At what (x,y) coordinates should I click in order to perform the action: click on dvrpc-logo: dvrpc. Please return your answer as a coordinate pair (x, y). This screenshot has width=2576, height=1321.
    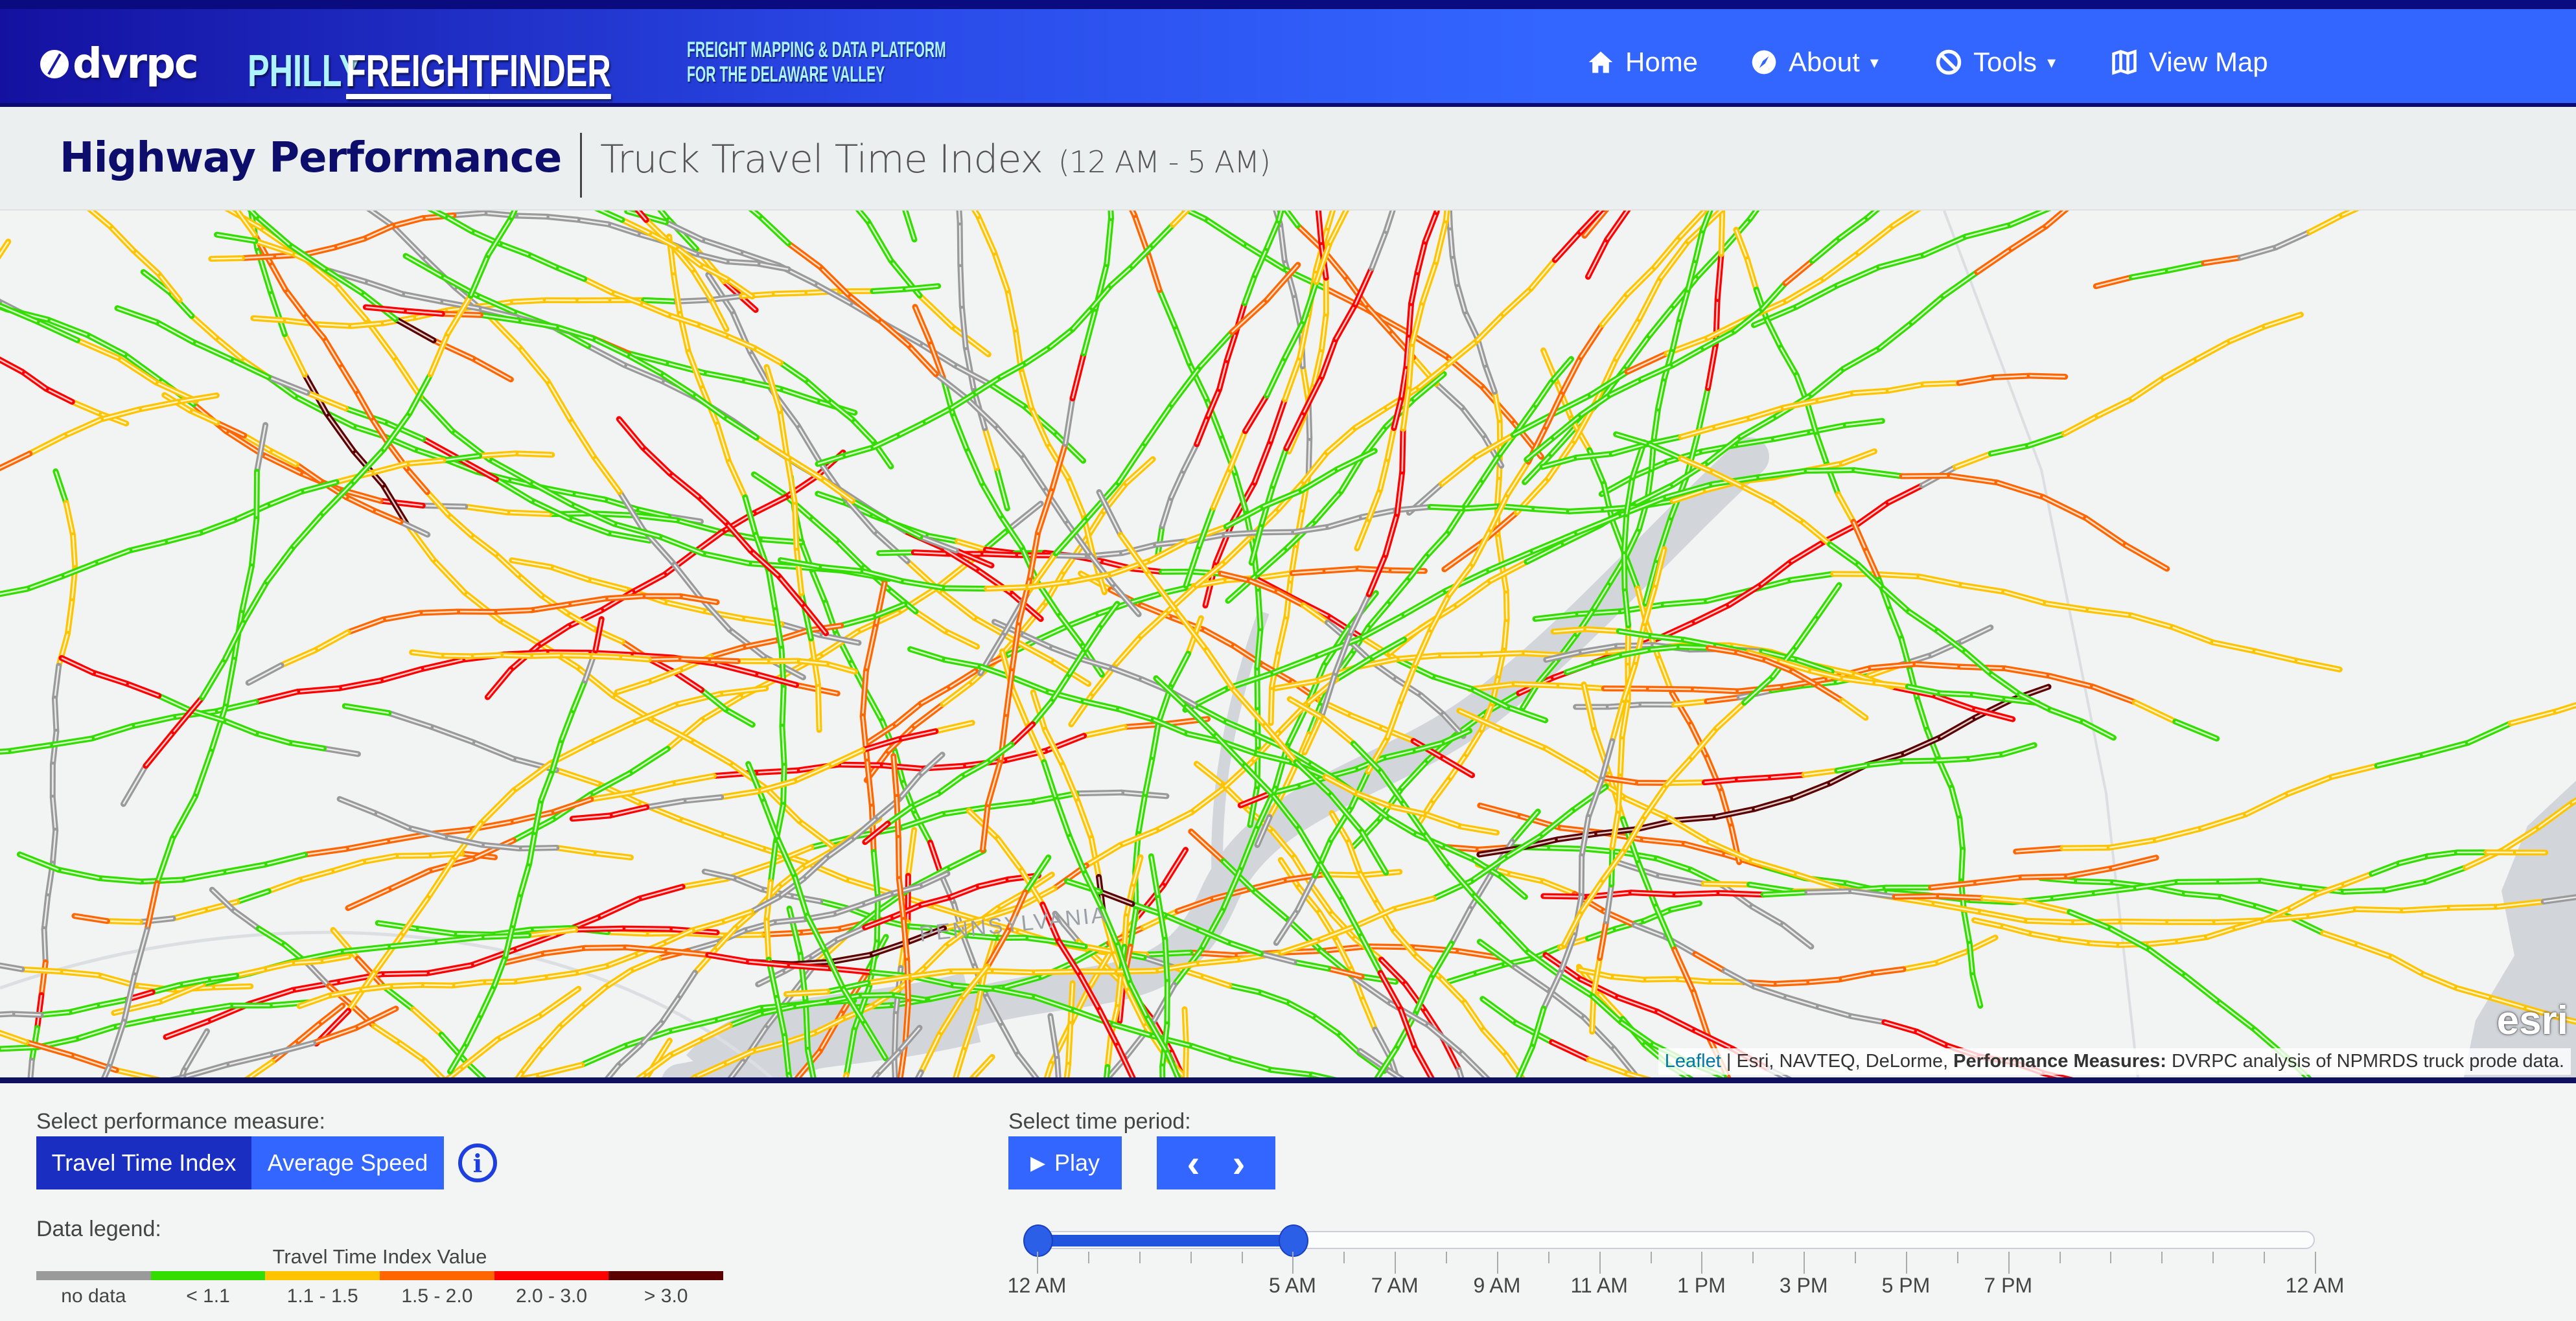
    Looking at the image, I should click on (120, 64).